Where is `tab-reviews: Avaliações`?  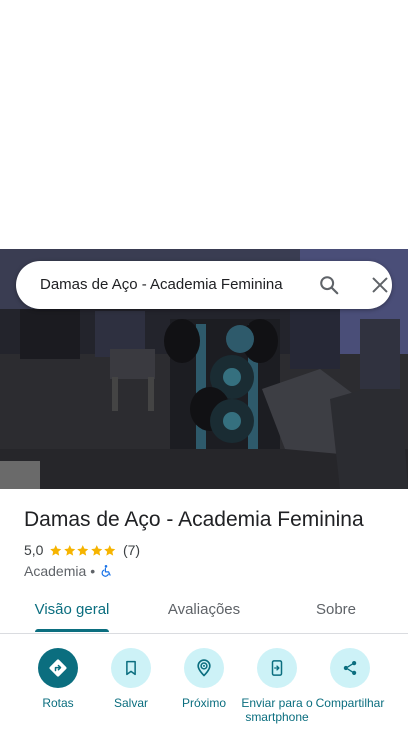 tab-reviews: Avaliações is located at coordinates (204, 612).